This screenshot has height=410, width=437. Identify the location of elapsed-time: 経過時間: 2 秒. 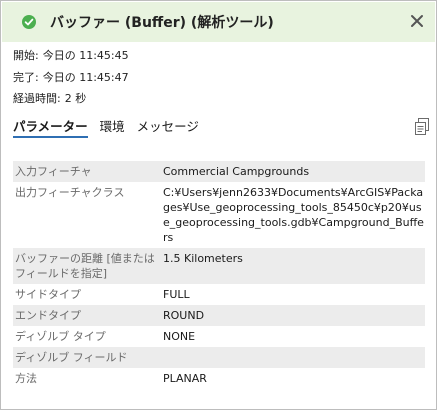
(49, 98).